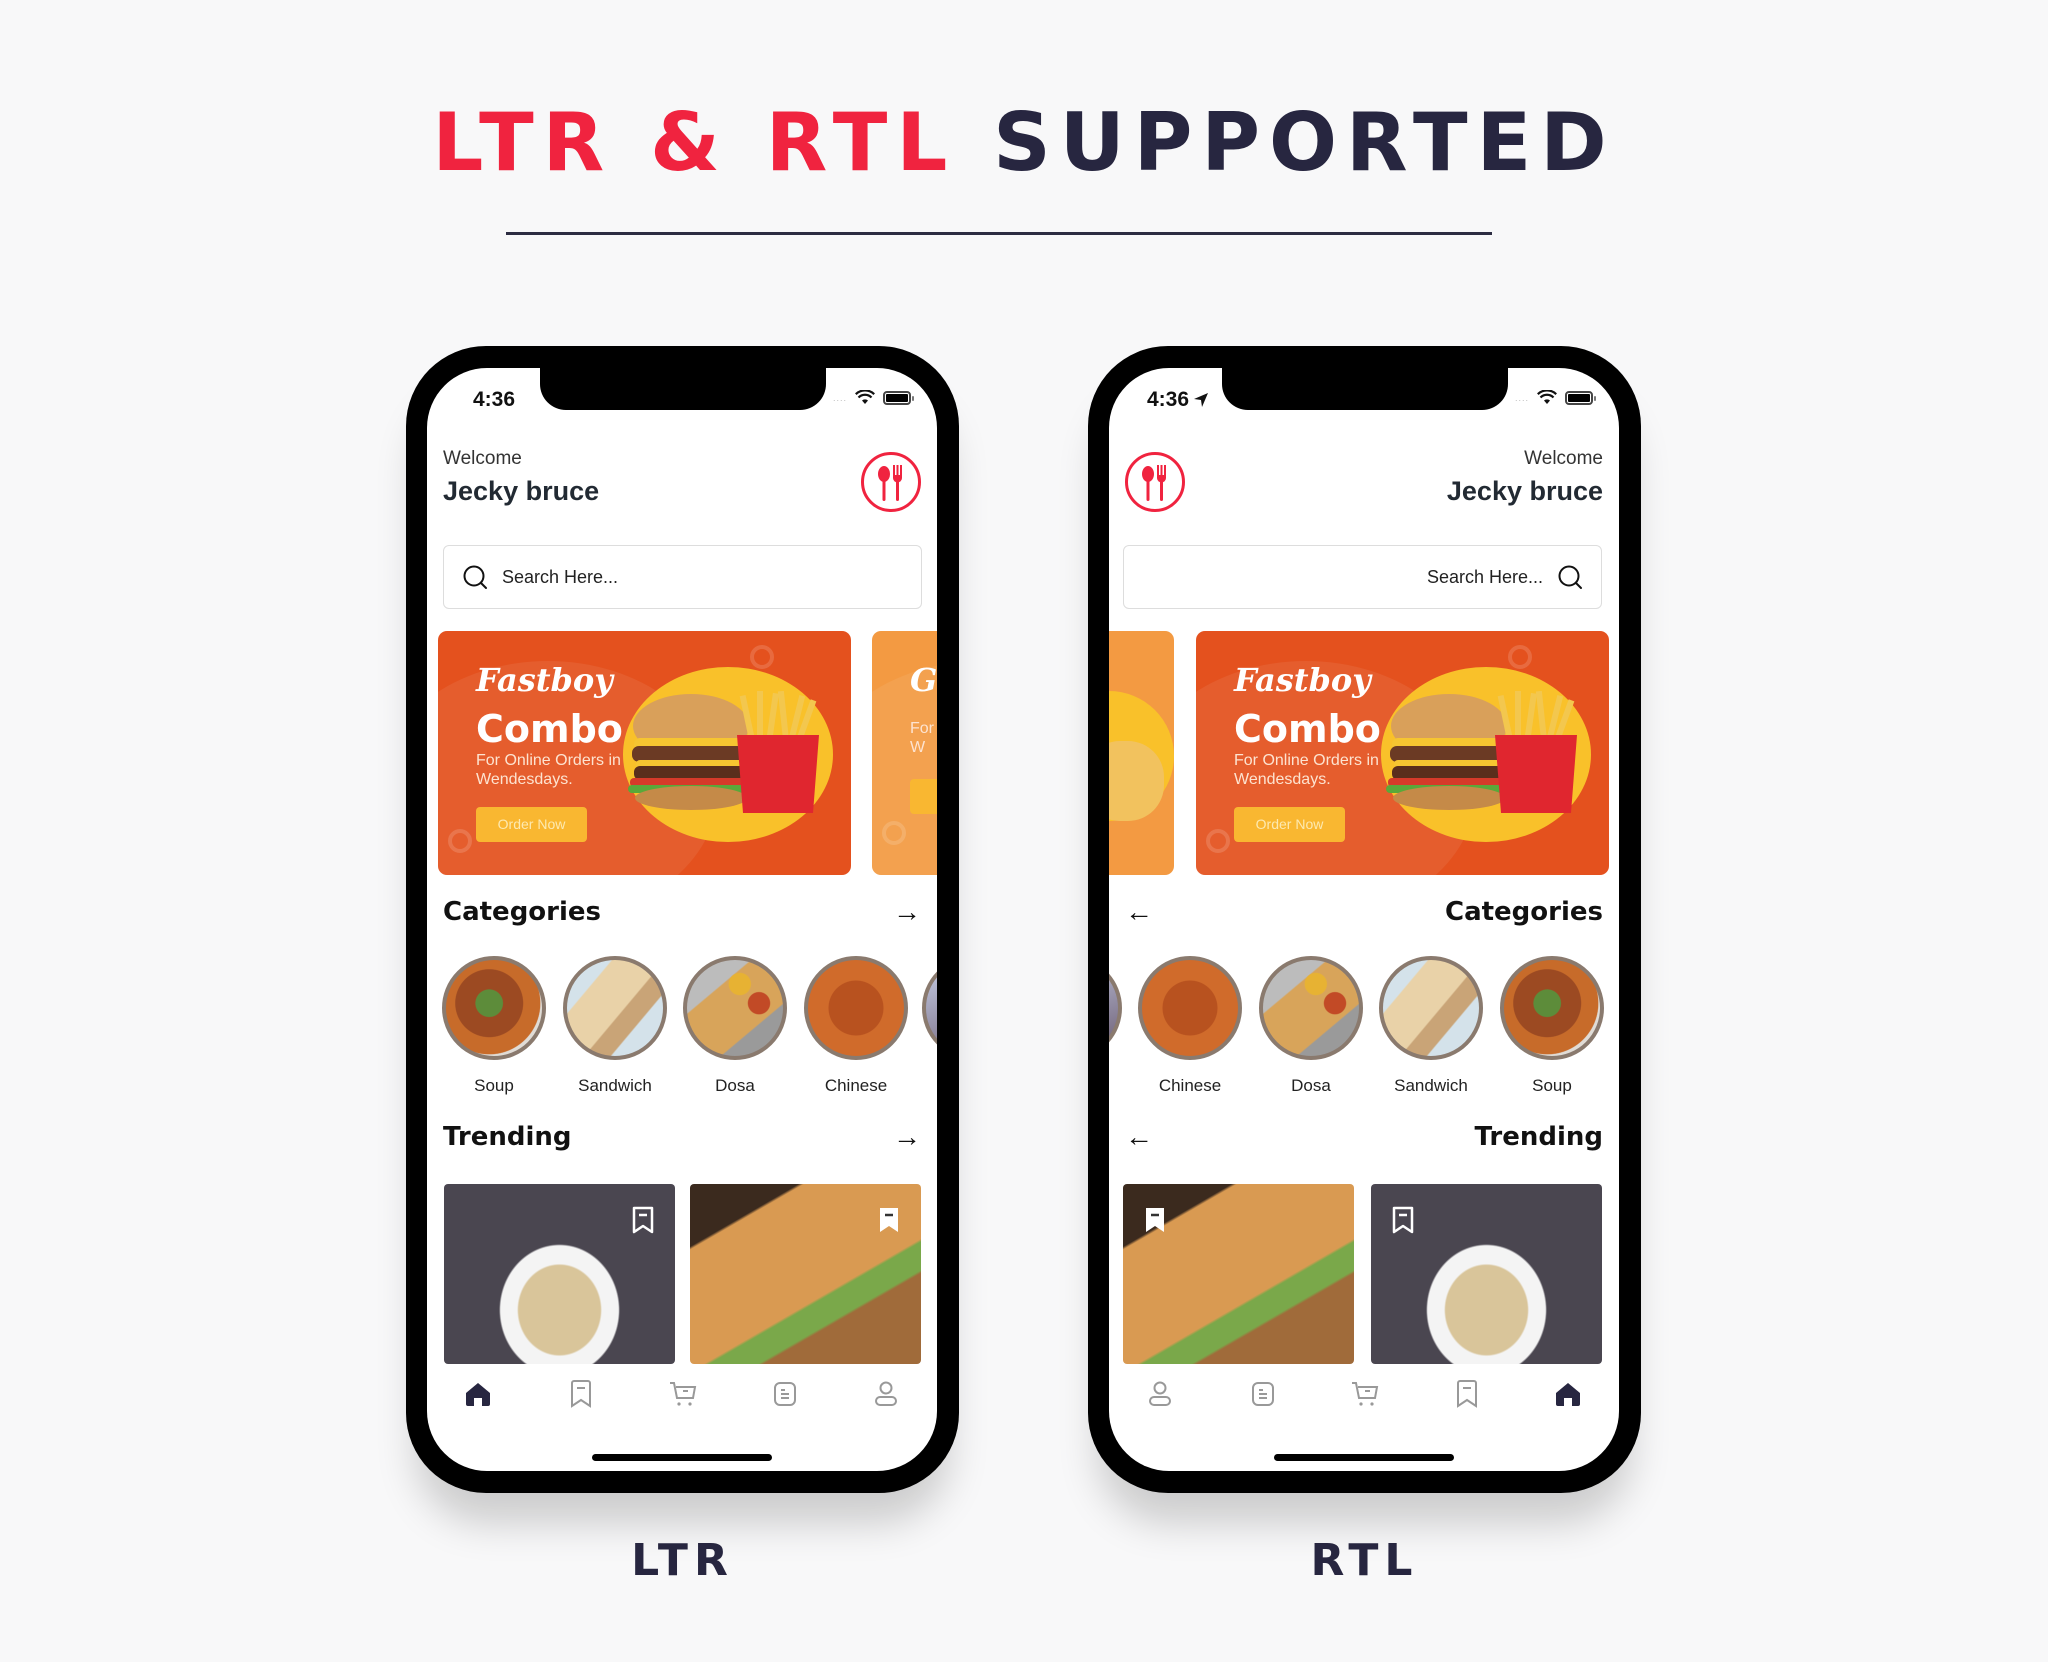  I want to click on chinese-noodles-image, so click(856, 1008).